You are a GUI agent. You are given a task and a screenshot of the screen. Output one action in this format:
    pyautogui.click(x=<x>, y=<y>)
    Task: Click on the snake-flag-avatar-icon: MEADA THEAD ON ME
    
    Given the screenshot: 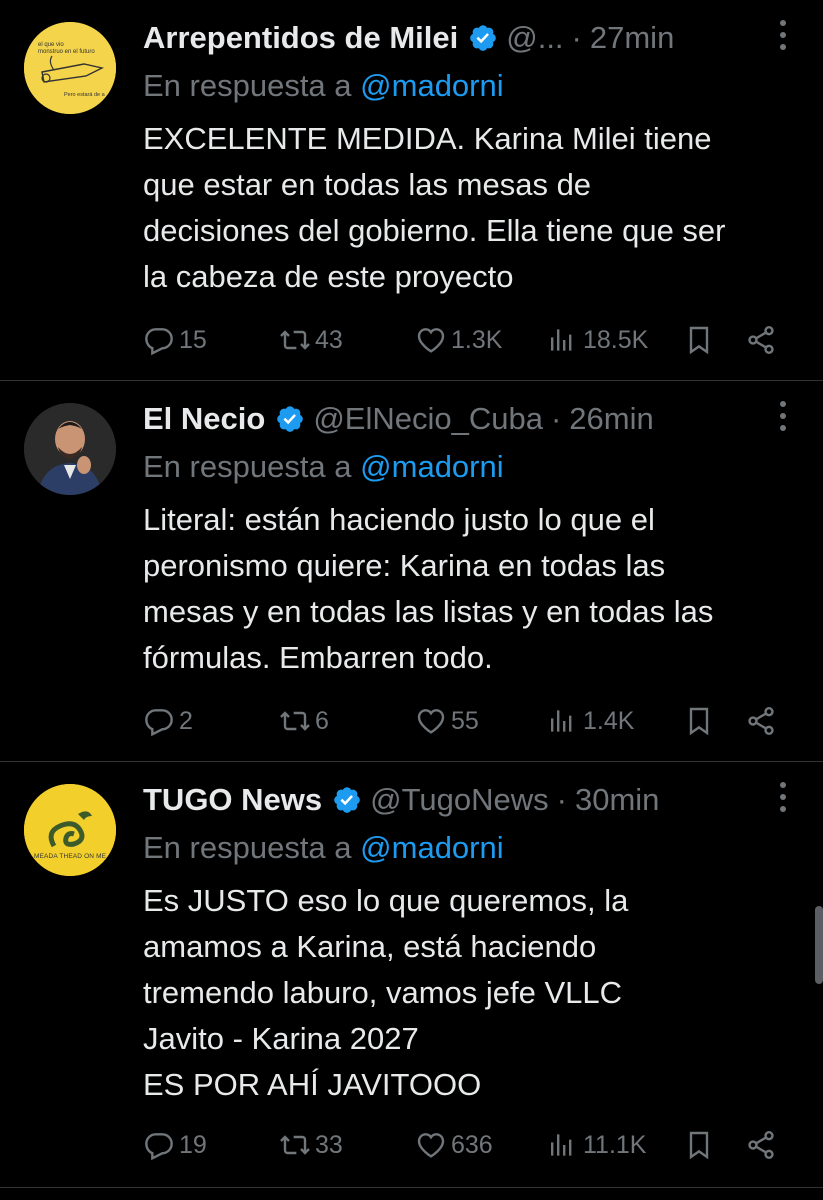 What is the action you would take?
    pyautogui.click(x=70, y=830)
    